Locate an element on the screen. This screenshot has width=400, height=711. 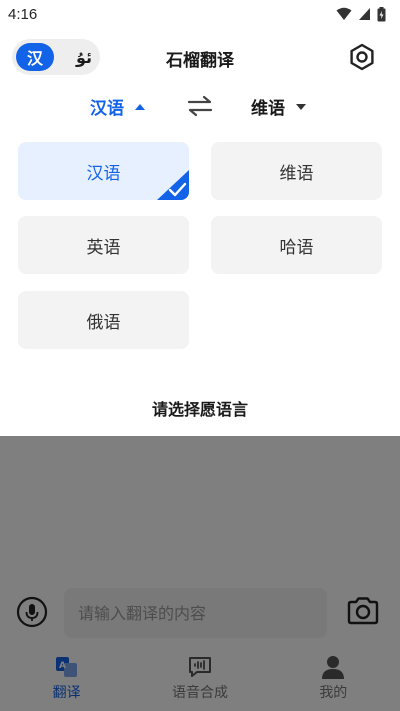
language-selector-row: 汉语 维语 is located at coordinates (200, 106).